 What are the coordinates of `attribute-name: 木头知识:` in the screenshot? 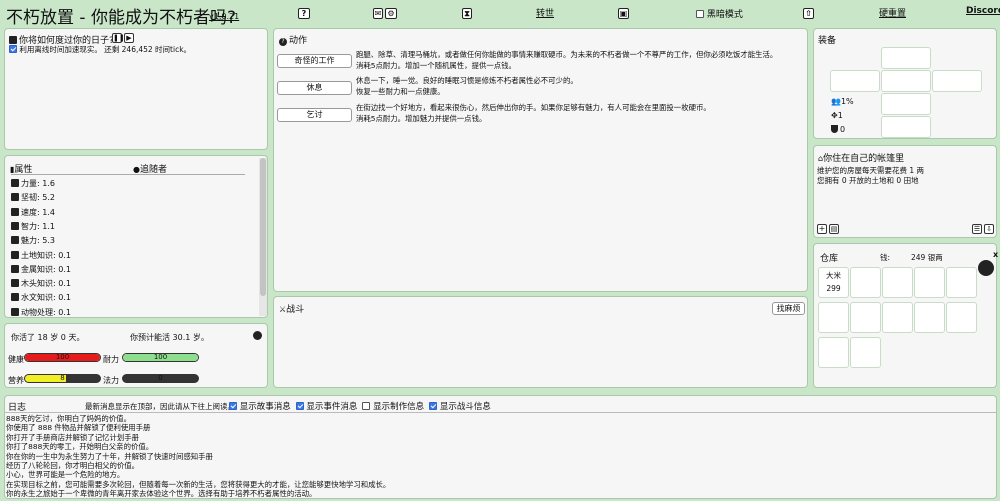 It's located at (38, 284).